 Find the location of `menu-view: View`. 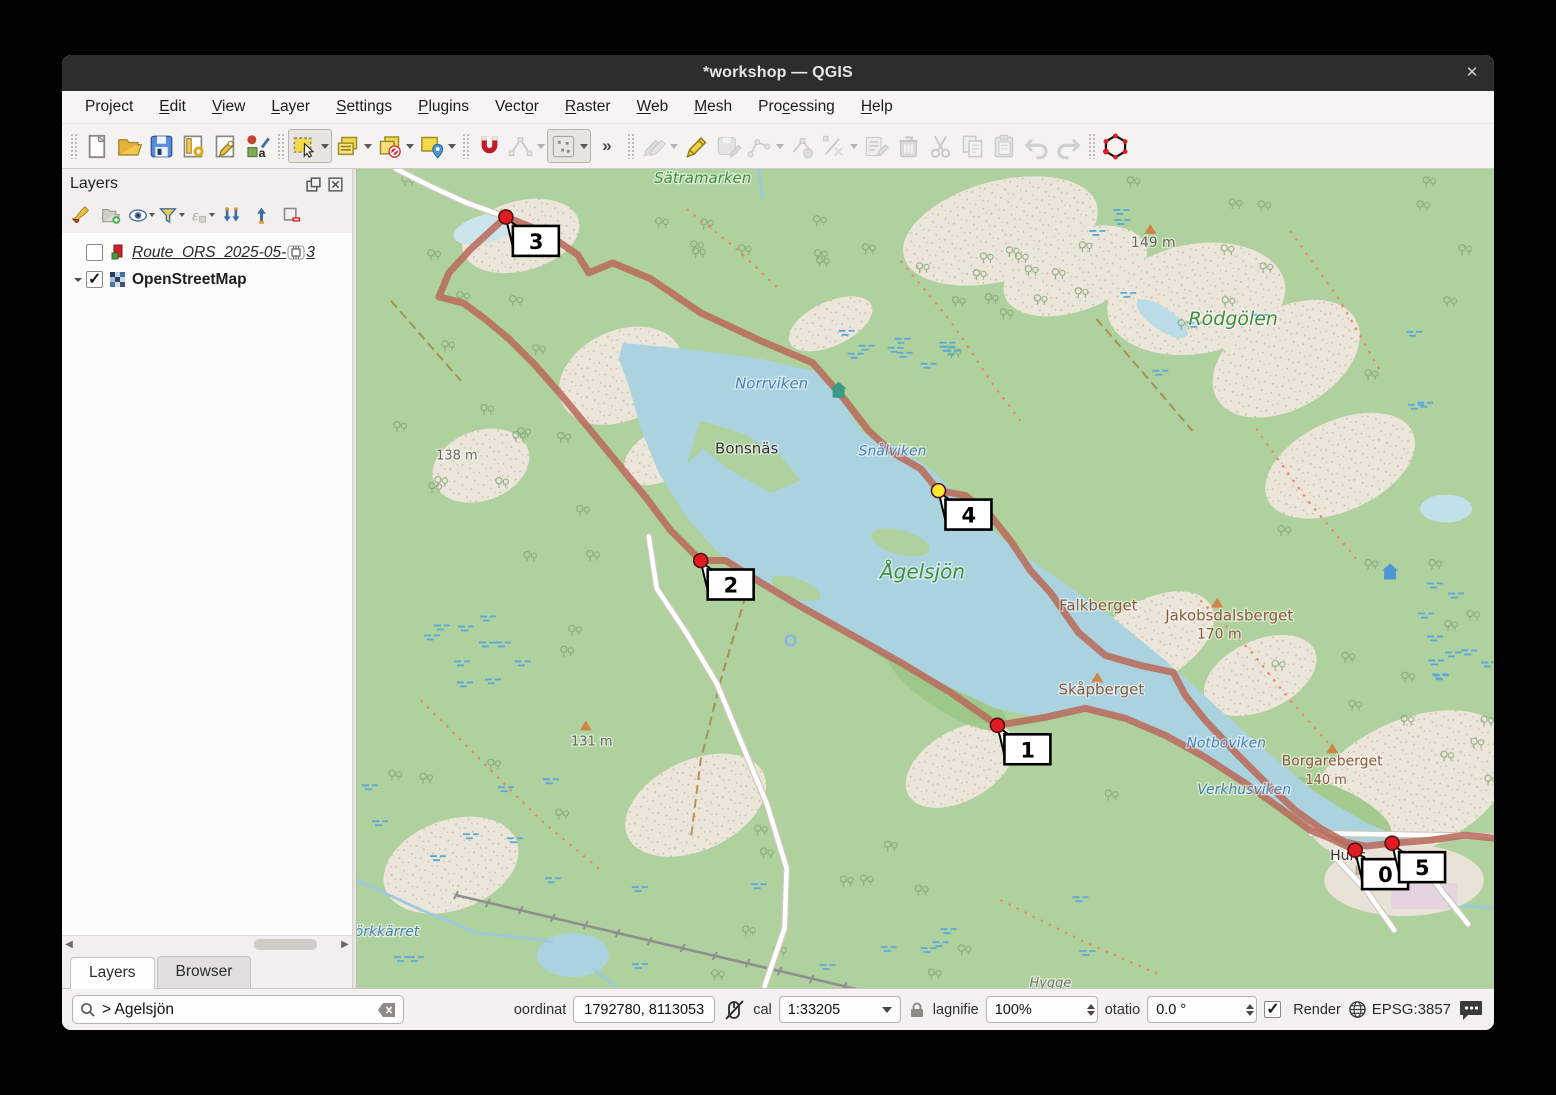

menu-view: View is located at coordinates (228, 107).